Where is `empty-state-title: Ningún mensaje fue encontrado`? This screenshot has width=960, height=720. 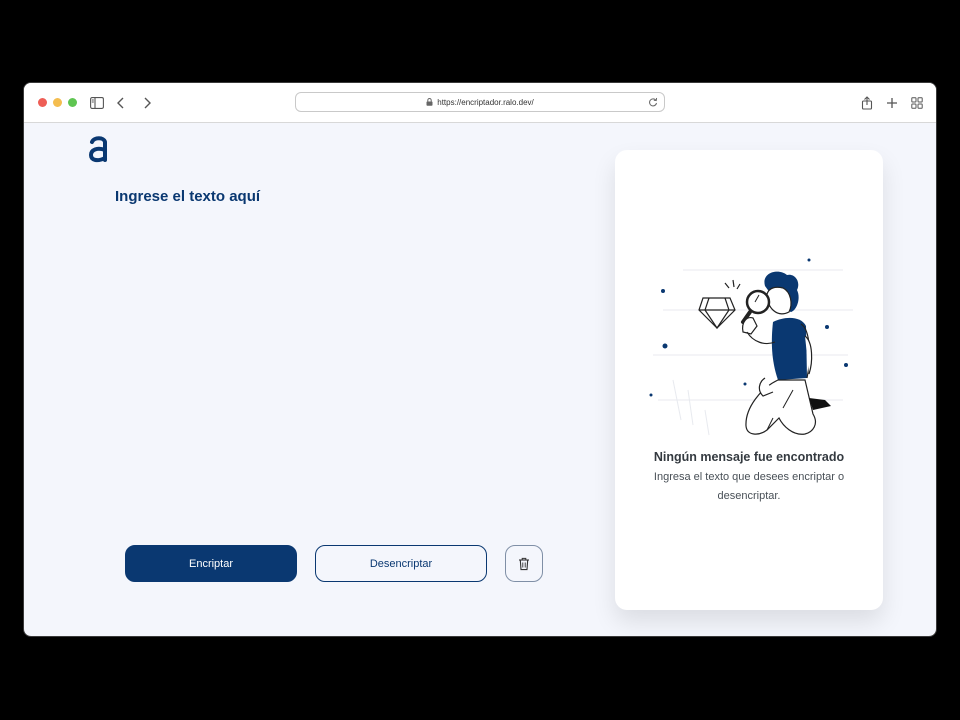 empty-state-title: Ningún mensaje fue encontrado is located at coordinates (749, 457).